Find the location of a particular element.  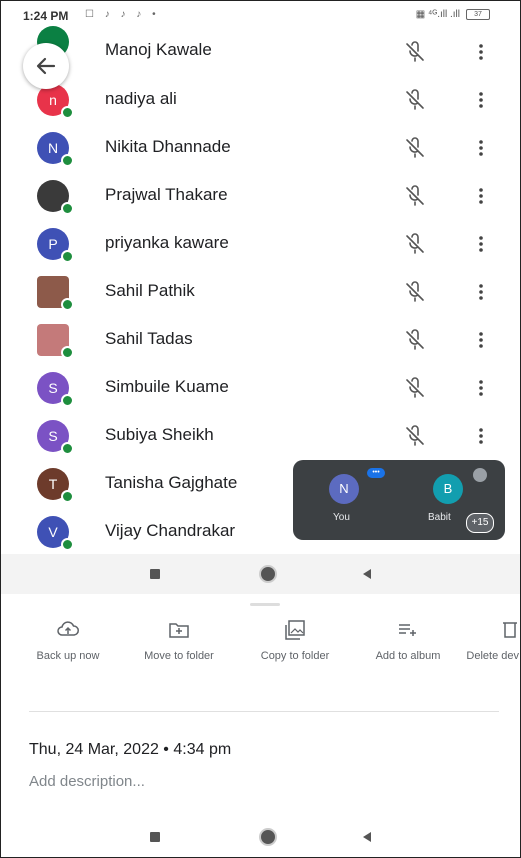

participant-name: priyanka kaware is located at coordinates (167, 242).